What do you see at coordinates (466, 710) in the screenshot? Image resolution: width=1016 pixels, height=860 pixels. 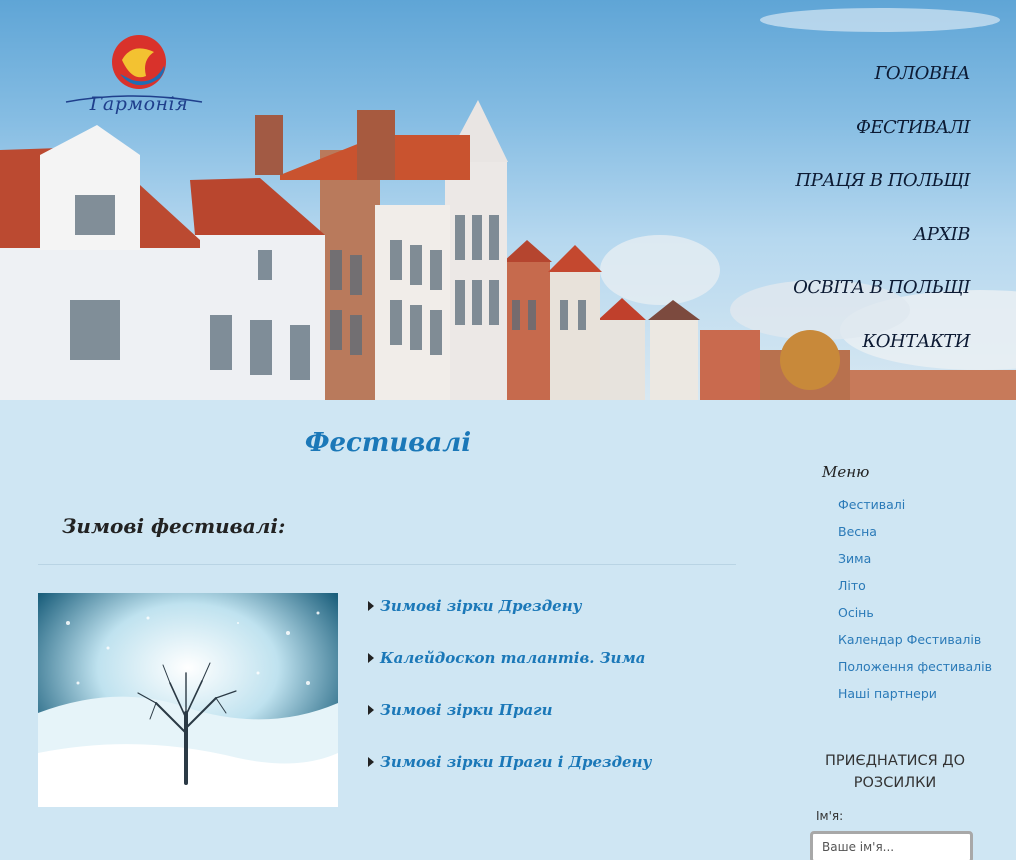 I see `festival-link: Зимові зірки Праги` at bounding box center [466, 710].